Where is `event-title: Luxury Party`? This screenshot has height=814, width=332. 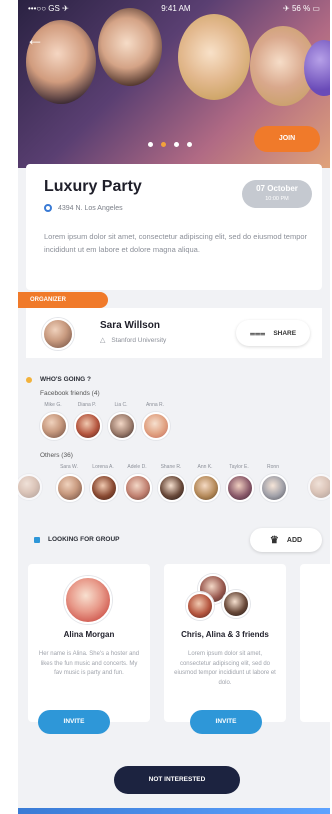 event-title: Luxury Party is located at coordinates (93, 186).